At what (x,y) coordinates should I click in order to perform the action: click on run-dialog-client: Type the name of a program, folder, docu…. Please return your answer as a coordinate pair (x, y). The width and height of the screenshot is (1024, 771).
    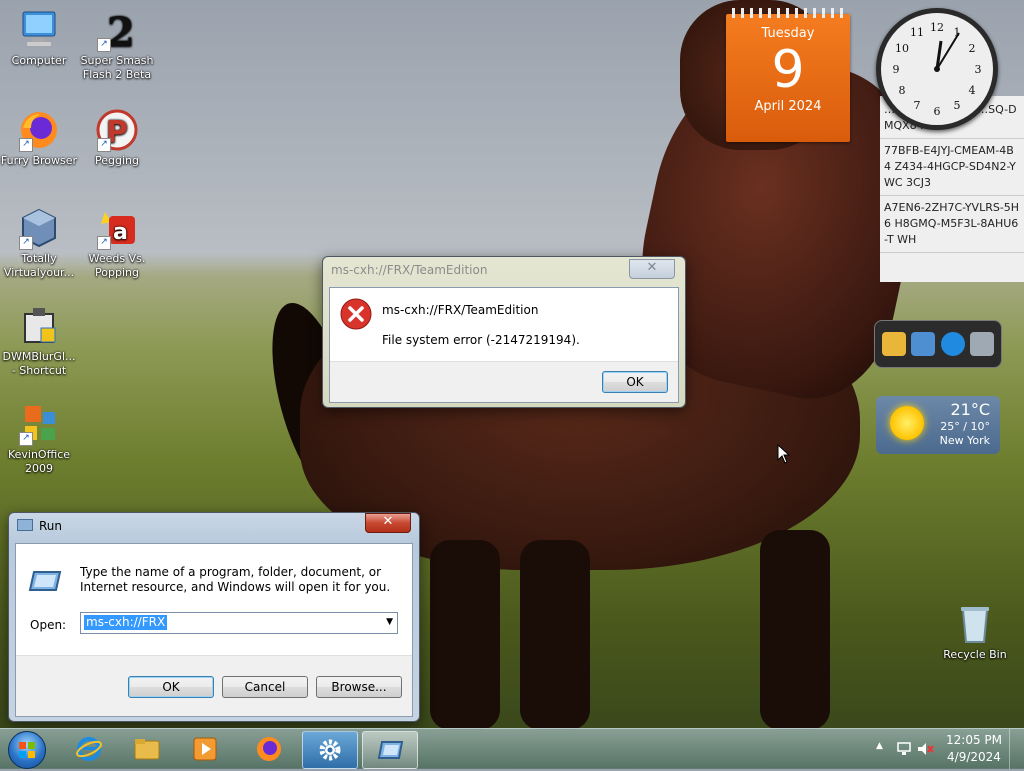
    Looking at the image, I should click on (214, 630).